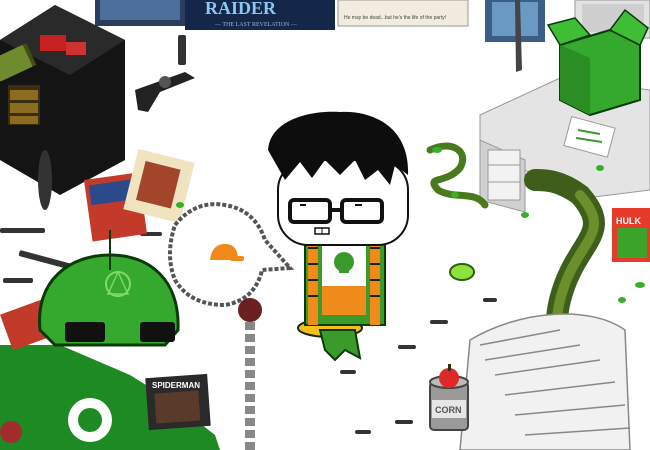 This screenshot has height=450, width=650. I want to click on poster-tomb-raider: RAIDER — THE LAST REVELATION —, so click(260, 15).